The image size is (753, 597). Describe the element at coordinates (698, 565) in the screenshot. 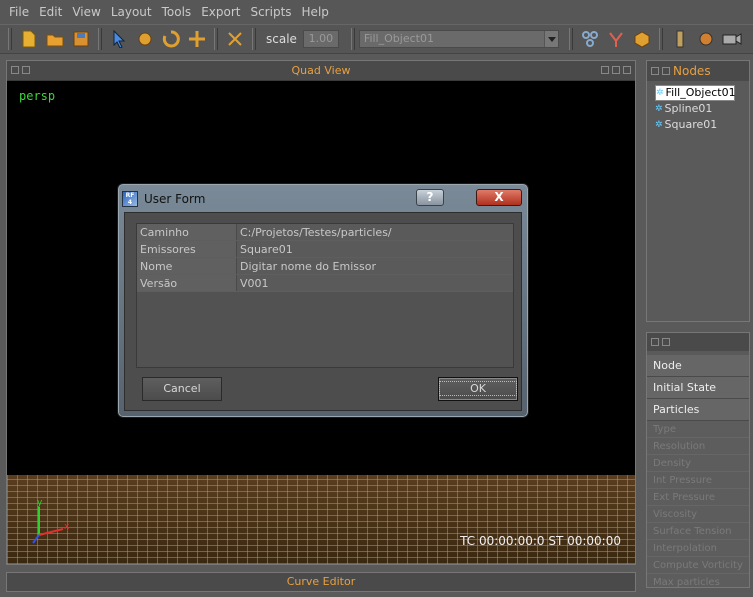

I see `param-compute-vorticity: Compute Vorticity` at that location.